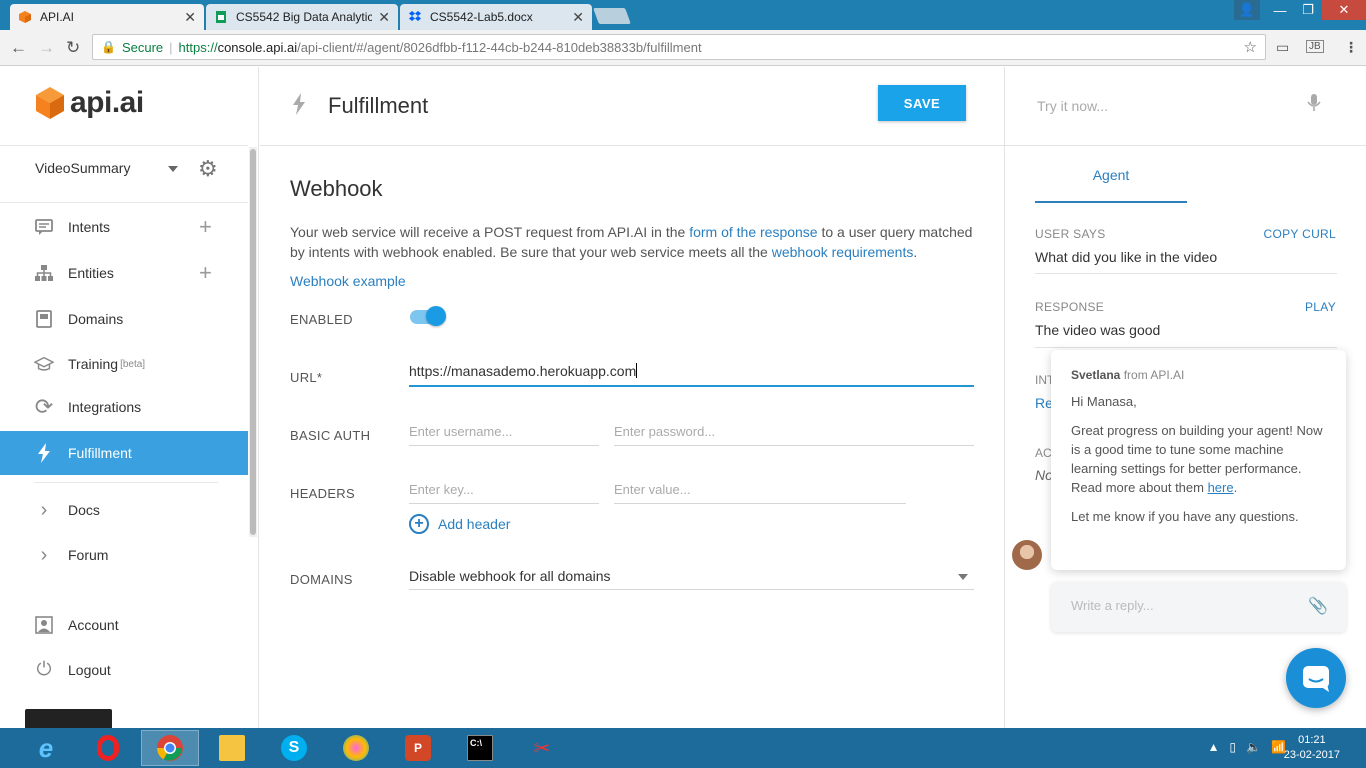 This screenshot has height=768, width=1366. Describe the element at coordinates (637, 370) in the screenshot. I see `text-caret` at that location.